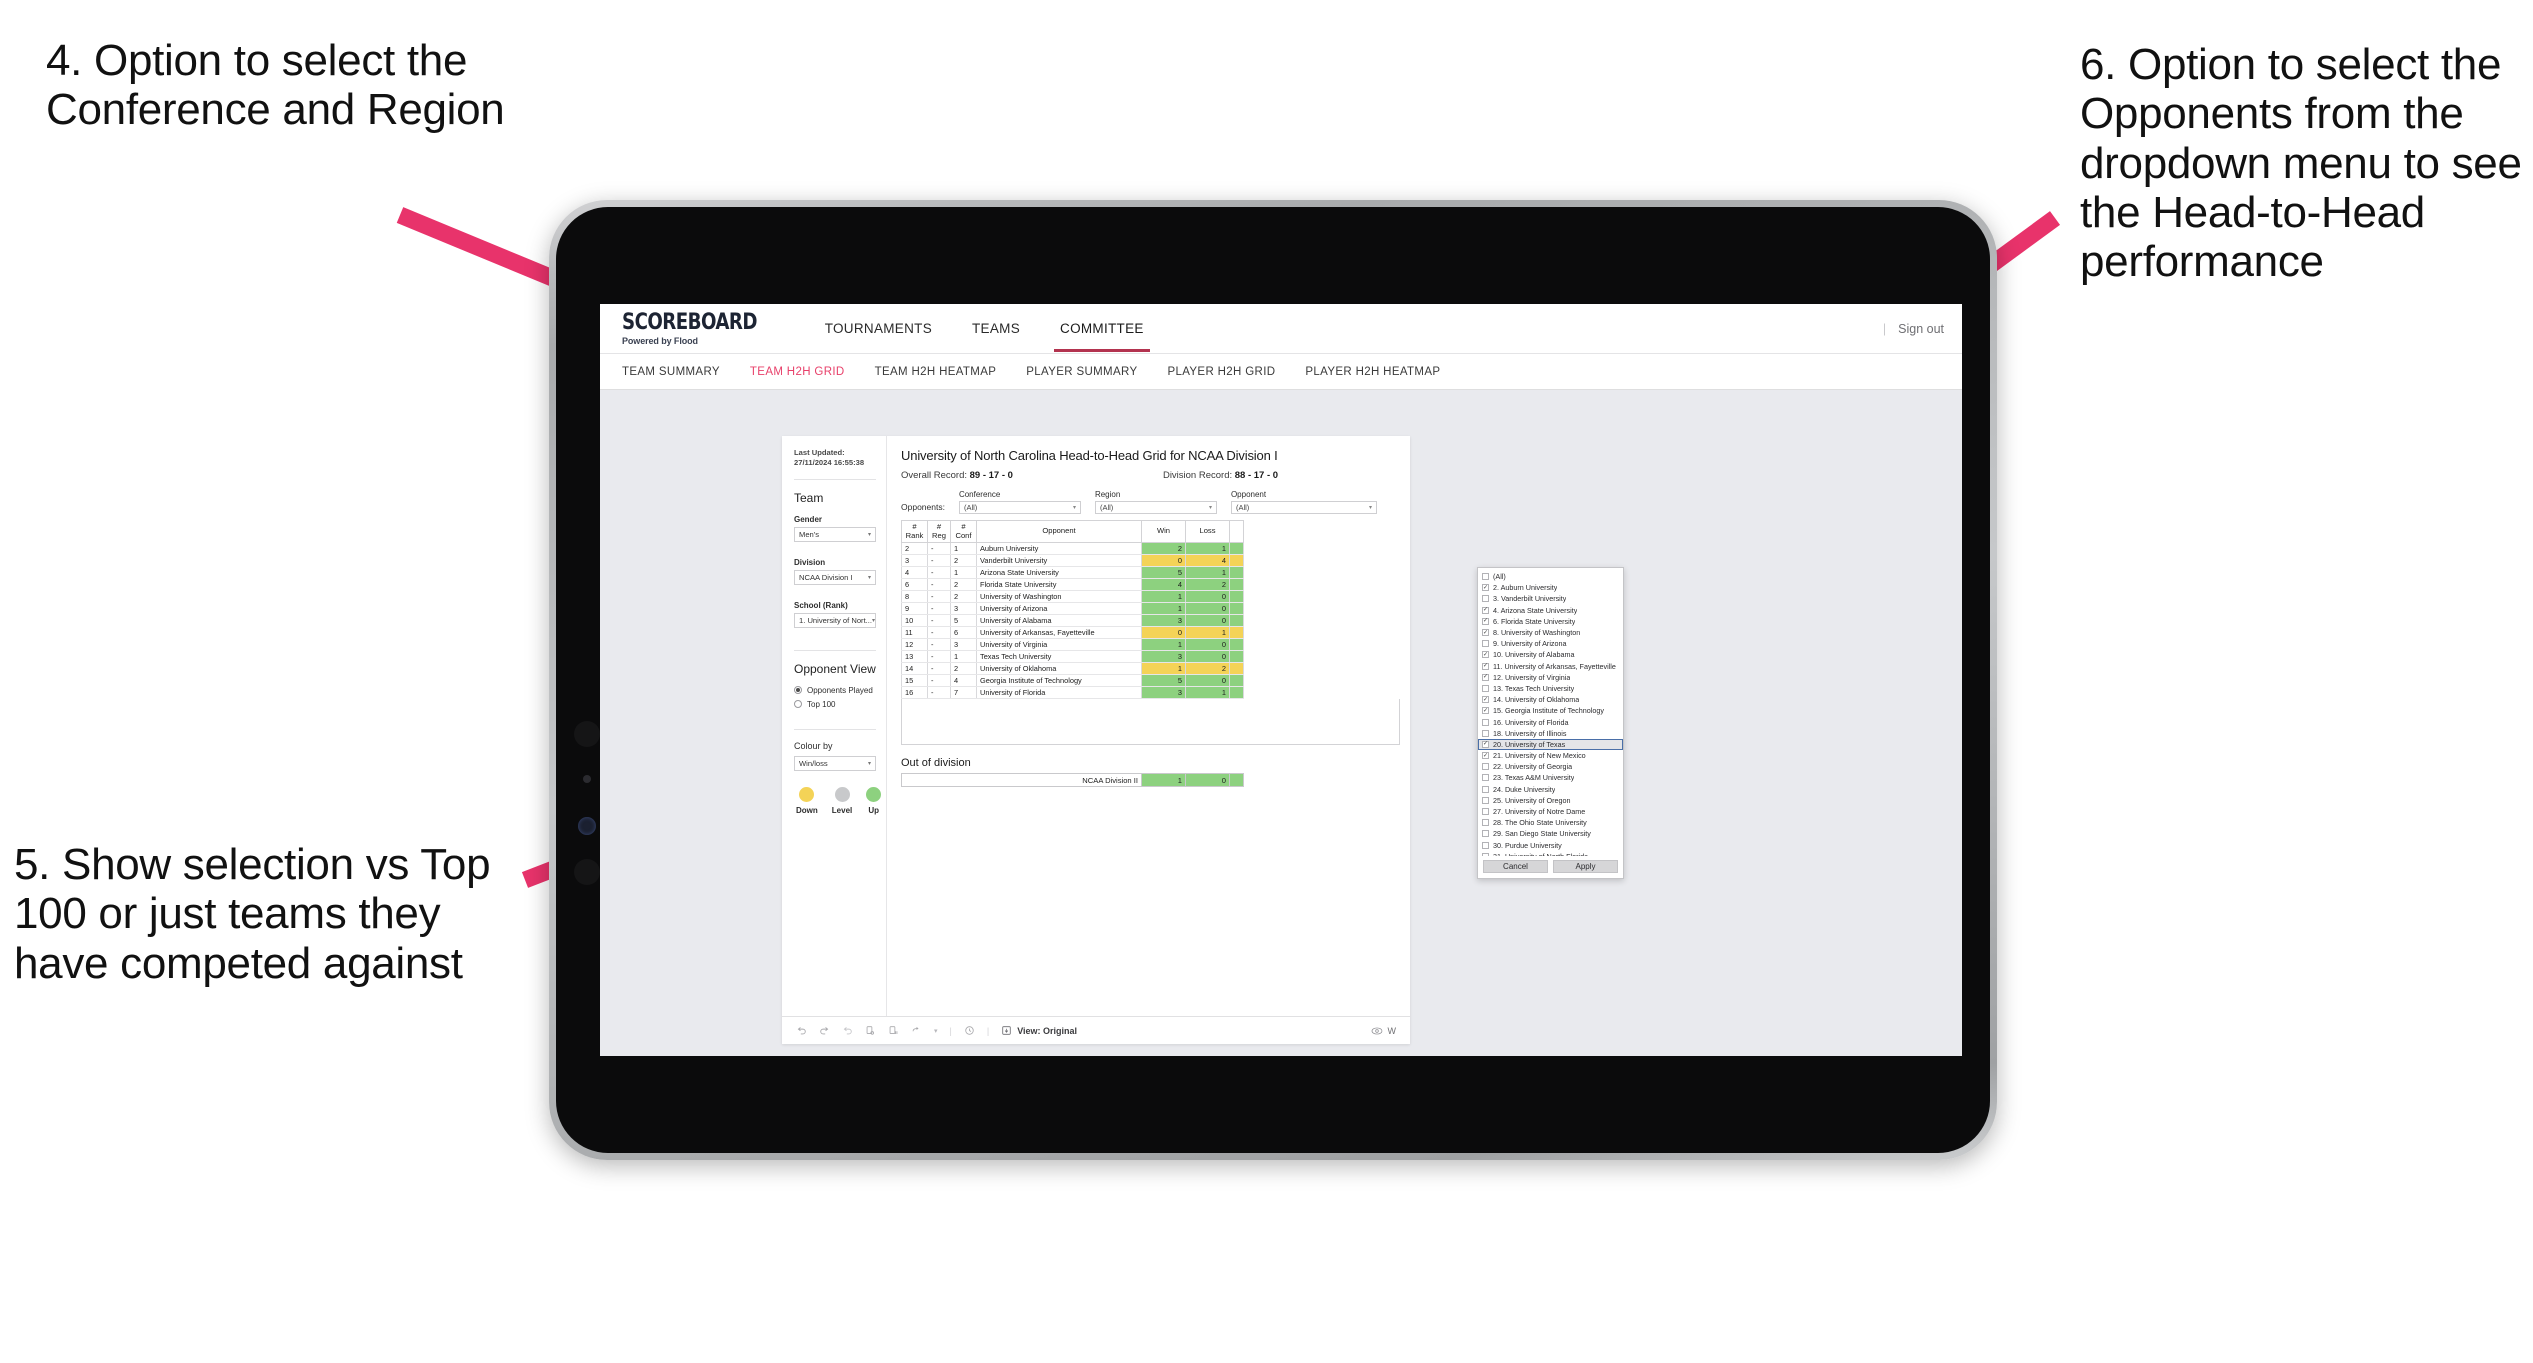  I want to click on view-original-button: View: Original, so click(1039, 1030).